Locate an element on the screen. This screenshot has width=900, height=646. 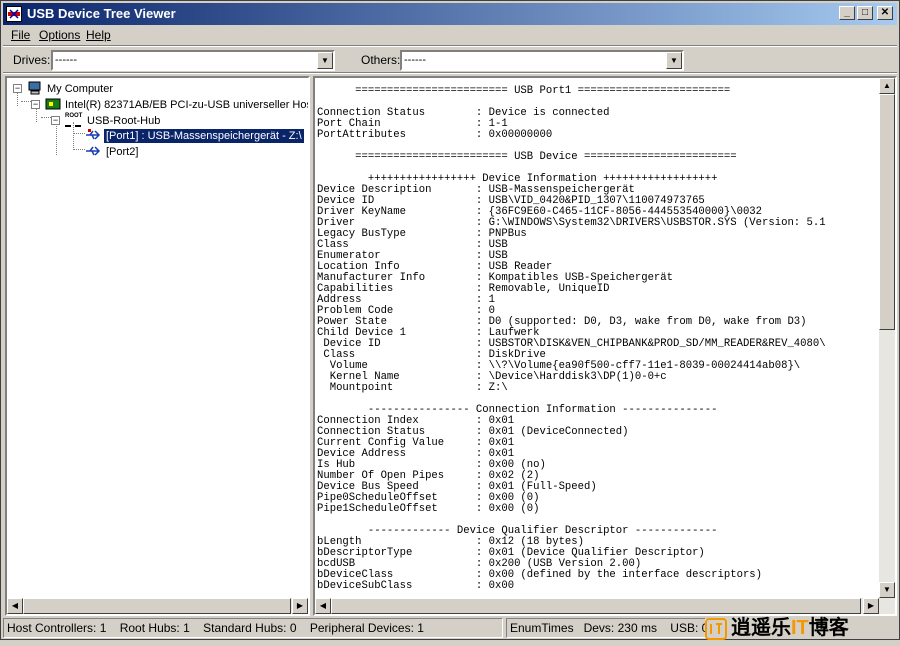
site-watermark: 逍遥乐IT博客 is located at coordinates (777, 625).